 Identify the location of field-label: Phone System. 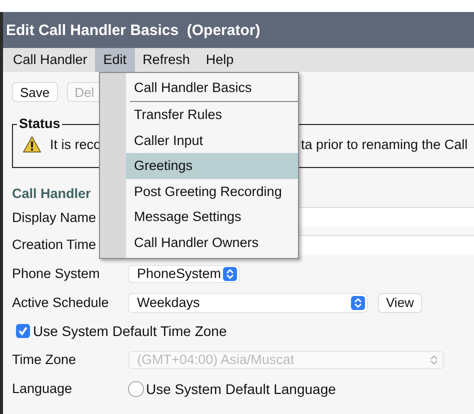
(56, 273).